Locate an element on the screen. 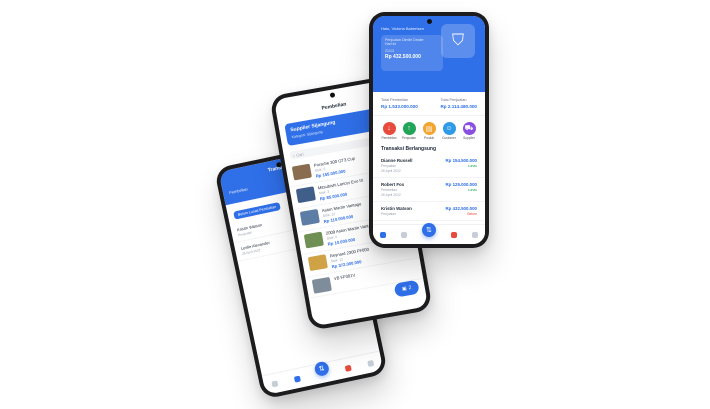 The image size is (710, 409). transaction-meta: Rp 432.500.000 Belum is located at coordinates (462, 211).